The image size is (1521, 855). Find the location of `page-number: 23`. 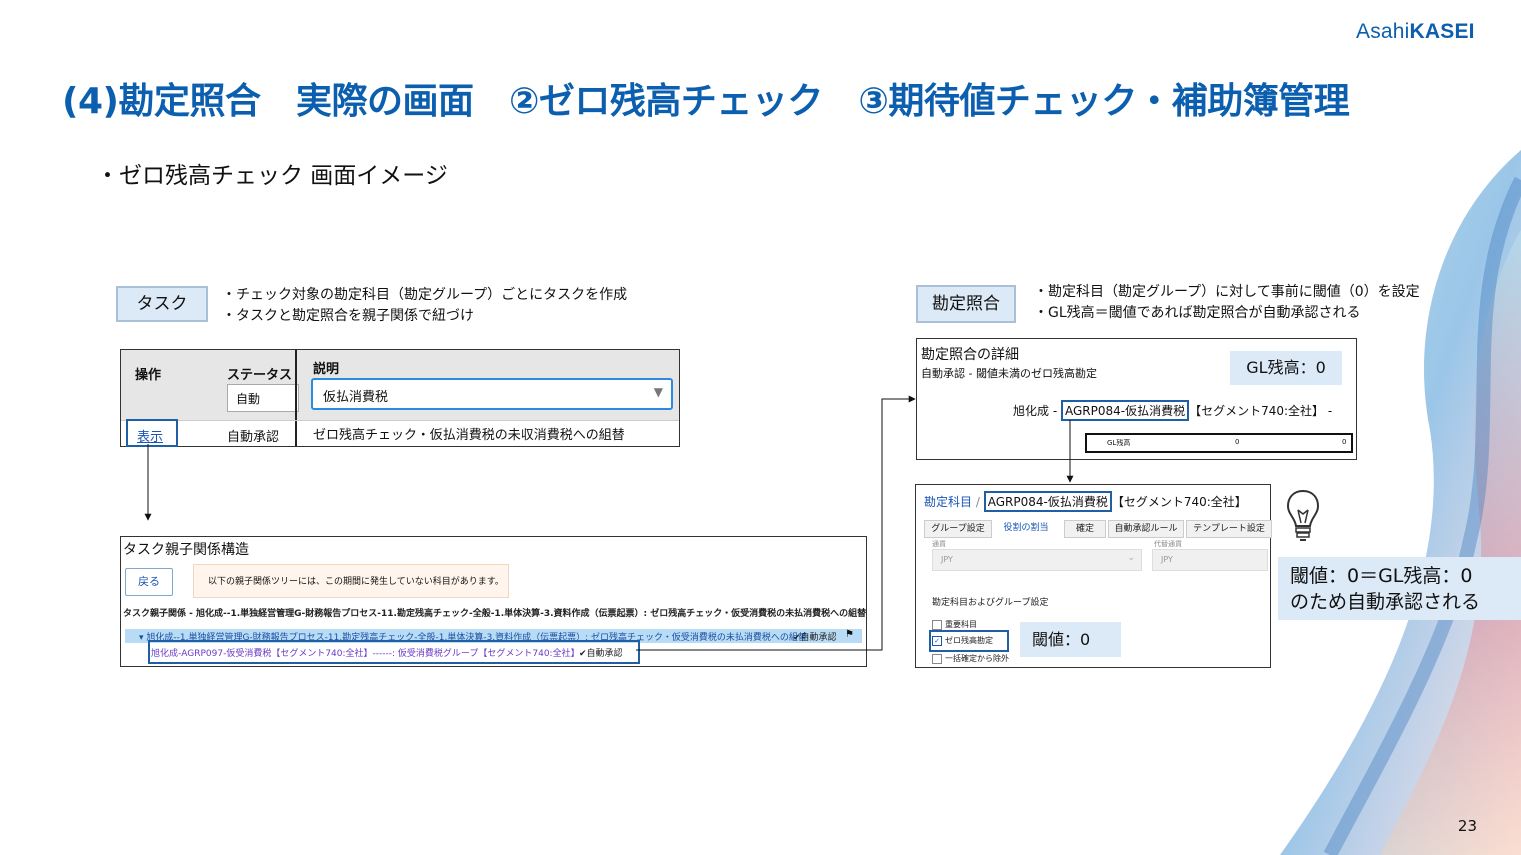

page-number: 23 is located at coordinates (1467, 826).